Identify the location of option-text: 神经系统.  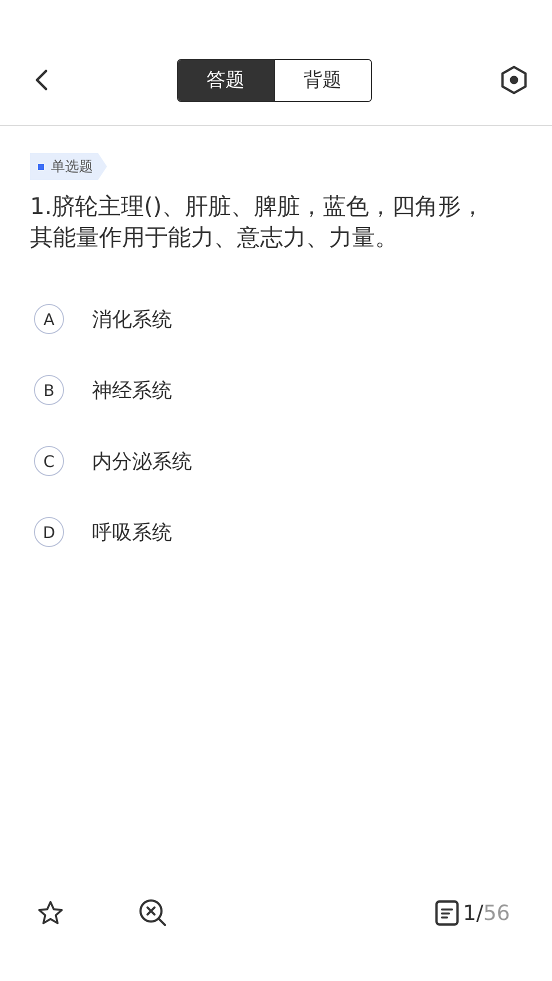
(132, 390).